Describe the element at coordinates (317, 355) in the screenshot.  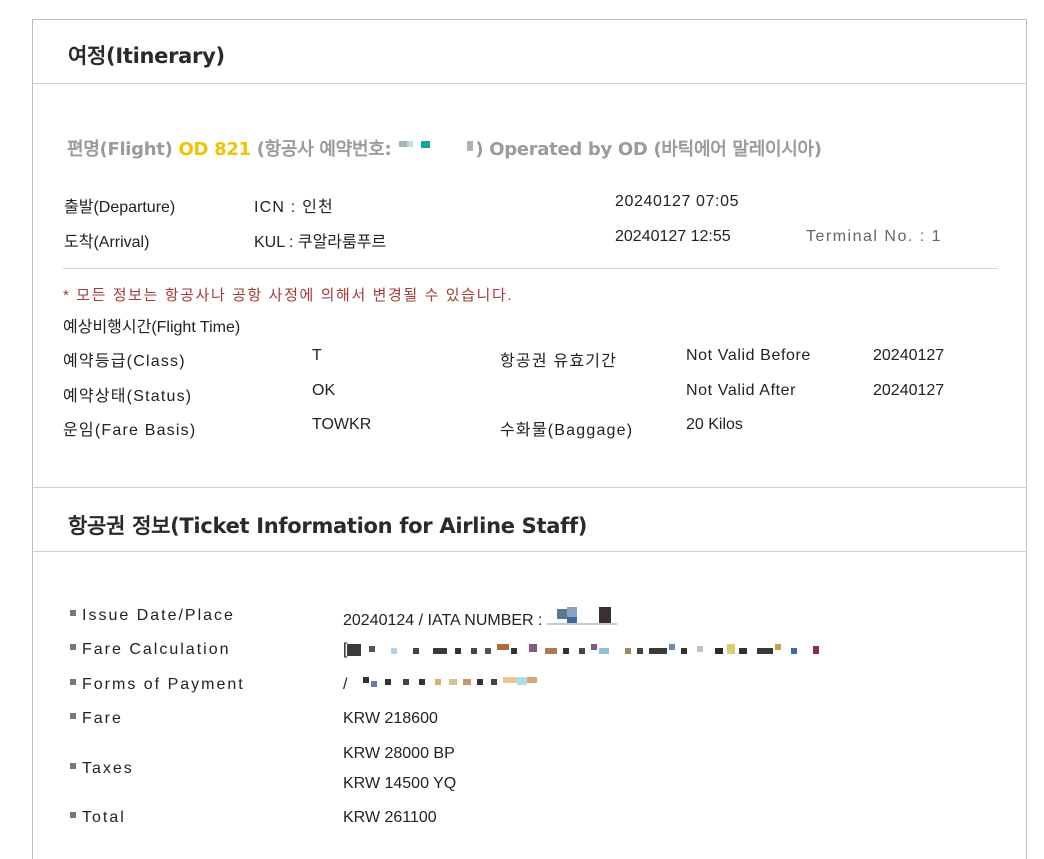
I see `class-value: T` at that location.